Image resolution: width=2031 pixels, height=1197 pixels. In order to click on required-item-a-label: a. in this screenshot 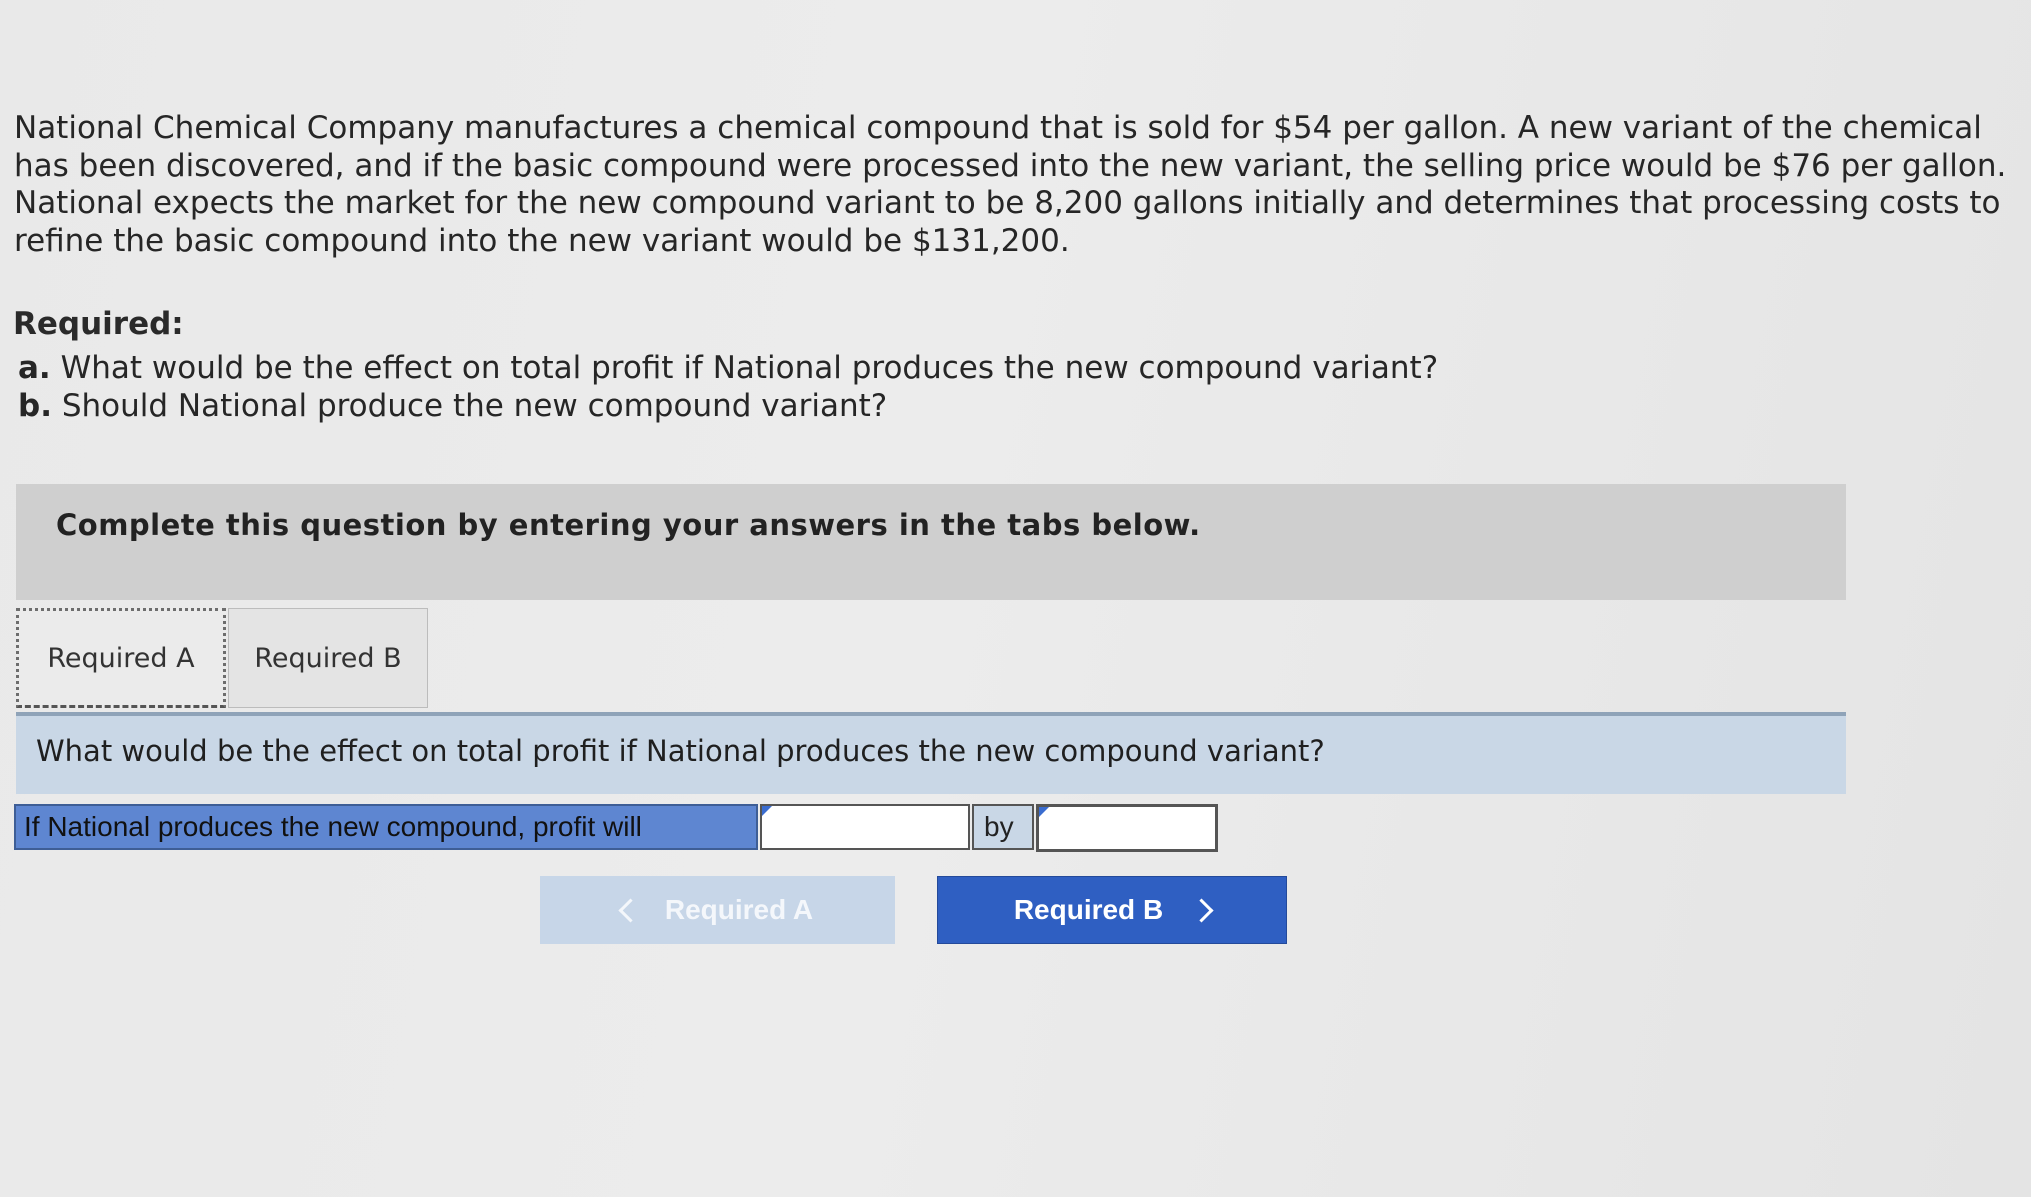, I will do `click(34, 368)`.